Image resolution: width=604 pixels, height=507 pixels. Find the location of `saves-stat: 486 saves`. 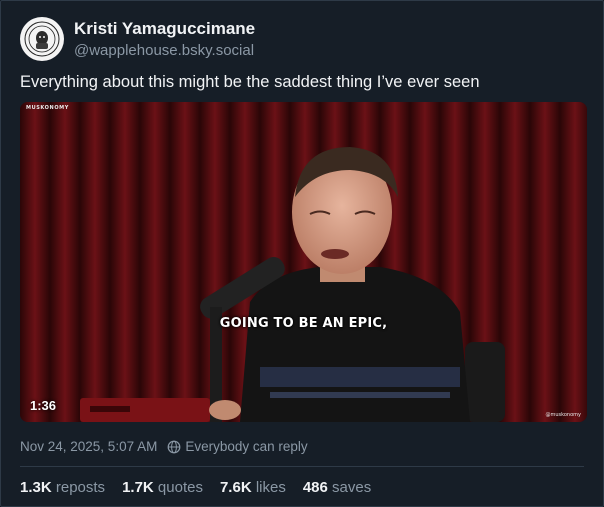

saves-stat: 486 saves is located at coordinates (337, 487).